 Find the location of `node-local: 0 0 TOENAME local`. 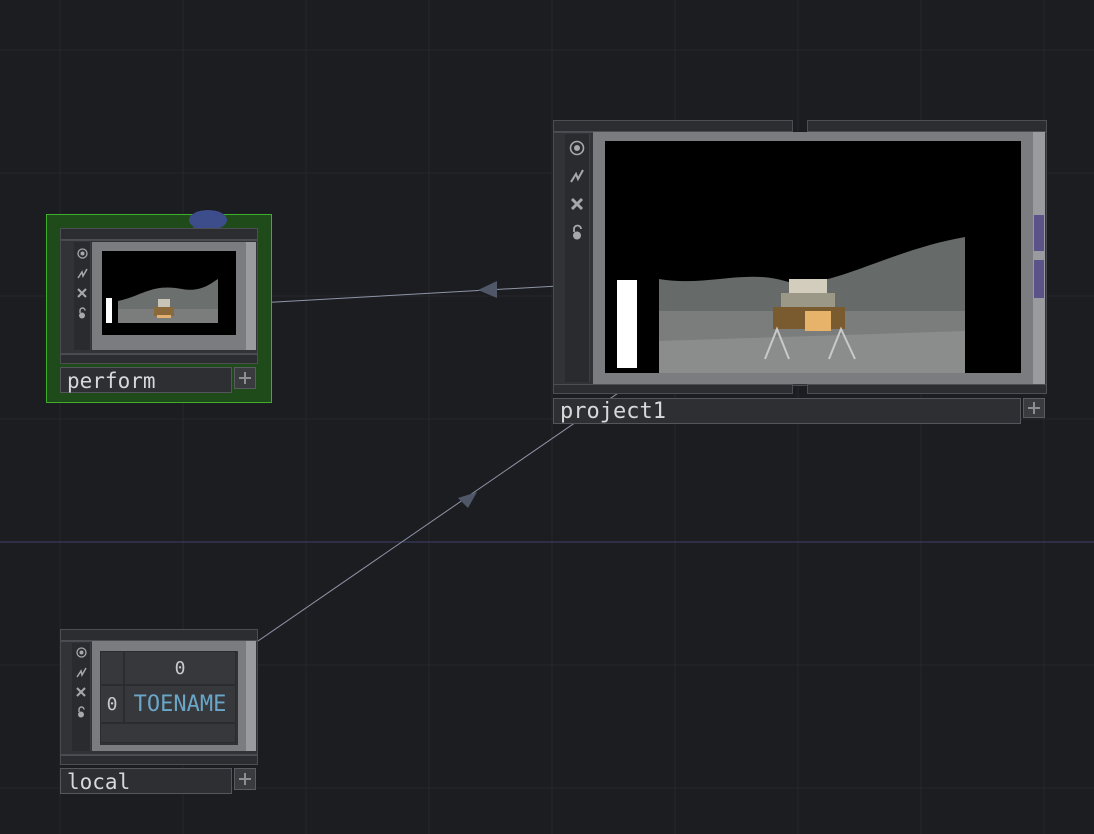

node-local: 0 0 TOENAME local is located at coordinates (160, 713).